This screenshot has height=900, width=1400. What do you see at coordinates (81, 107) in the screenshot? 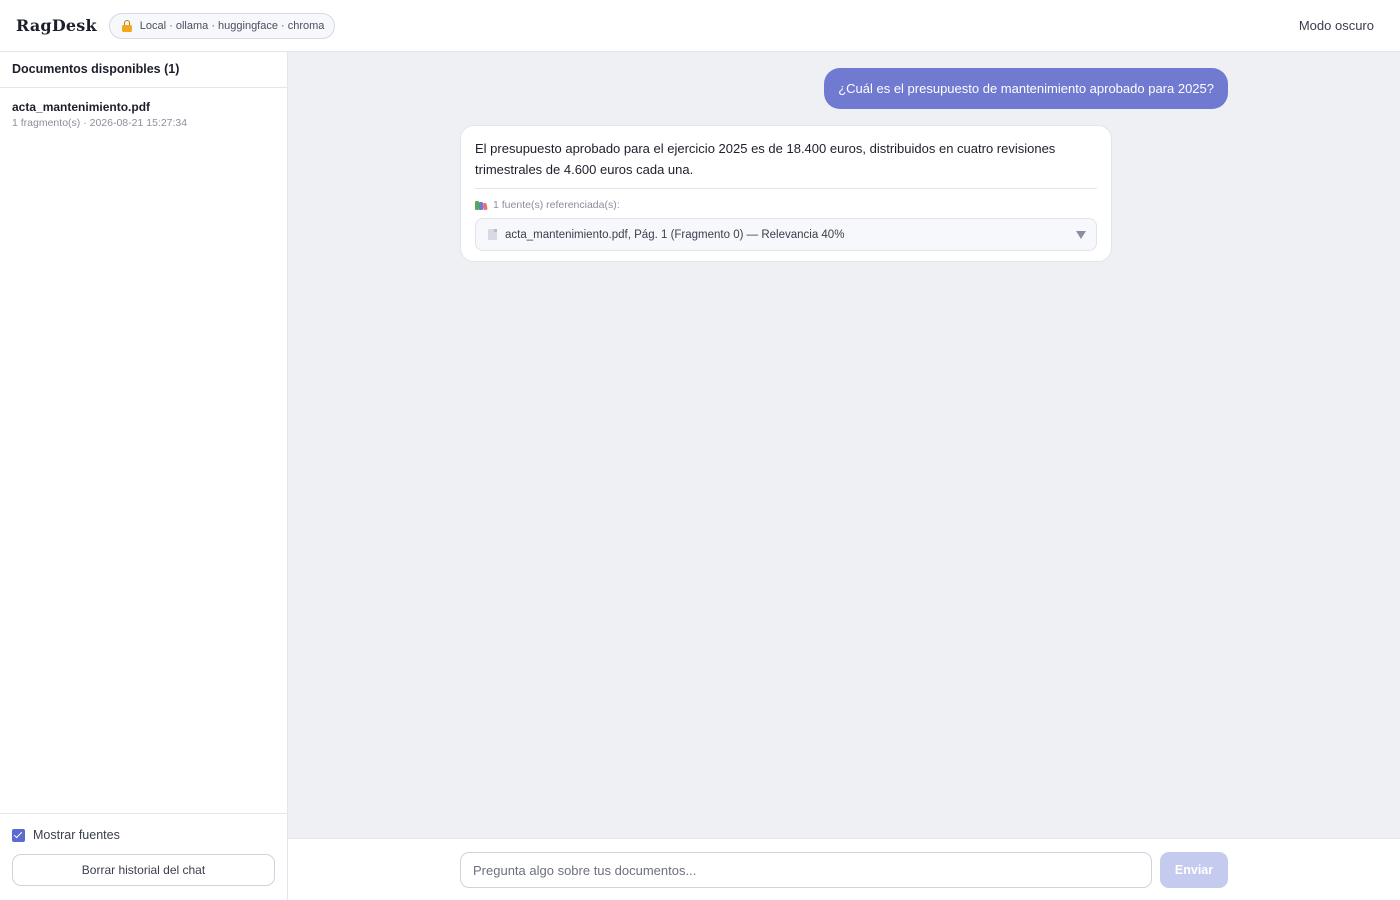
I see `document-name: acta_mantenimiento.pdf` at bounding box center [81, 107].